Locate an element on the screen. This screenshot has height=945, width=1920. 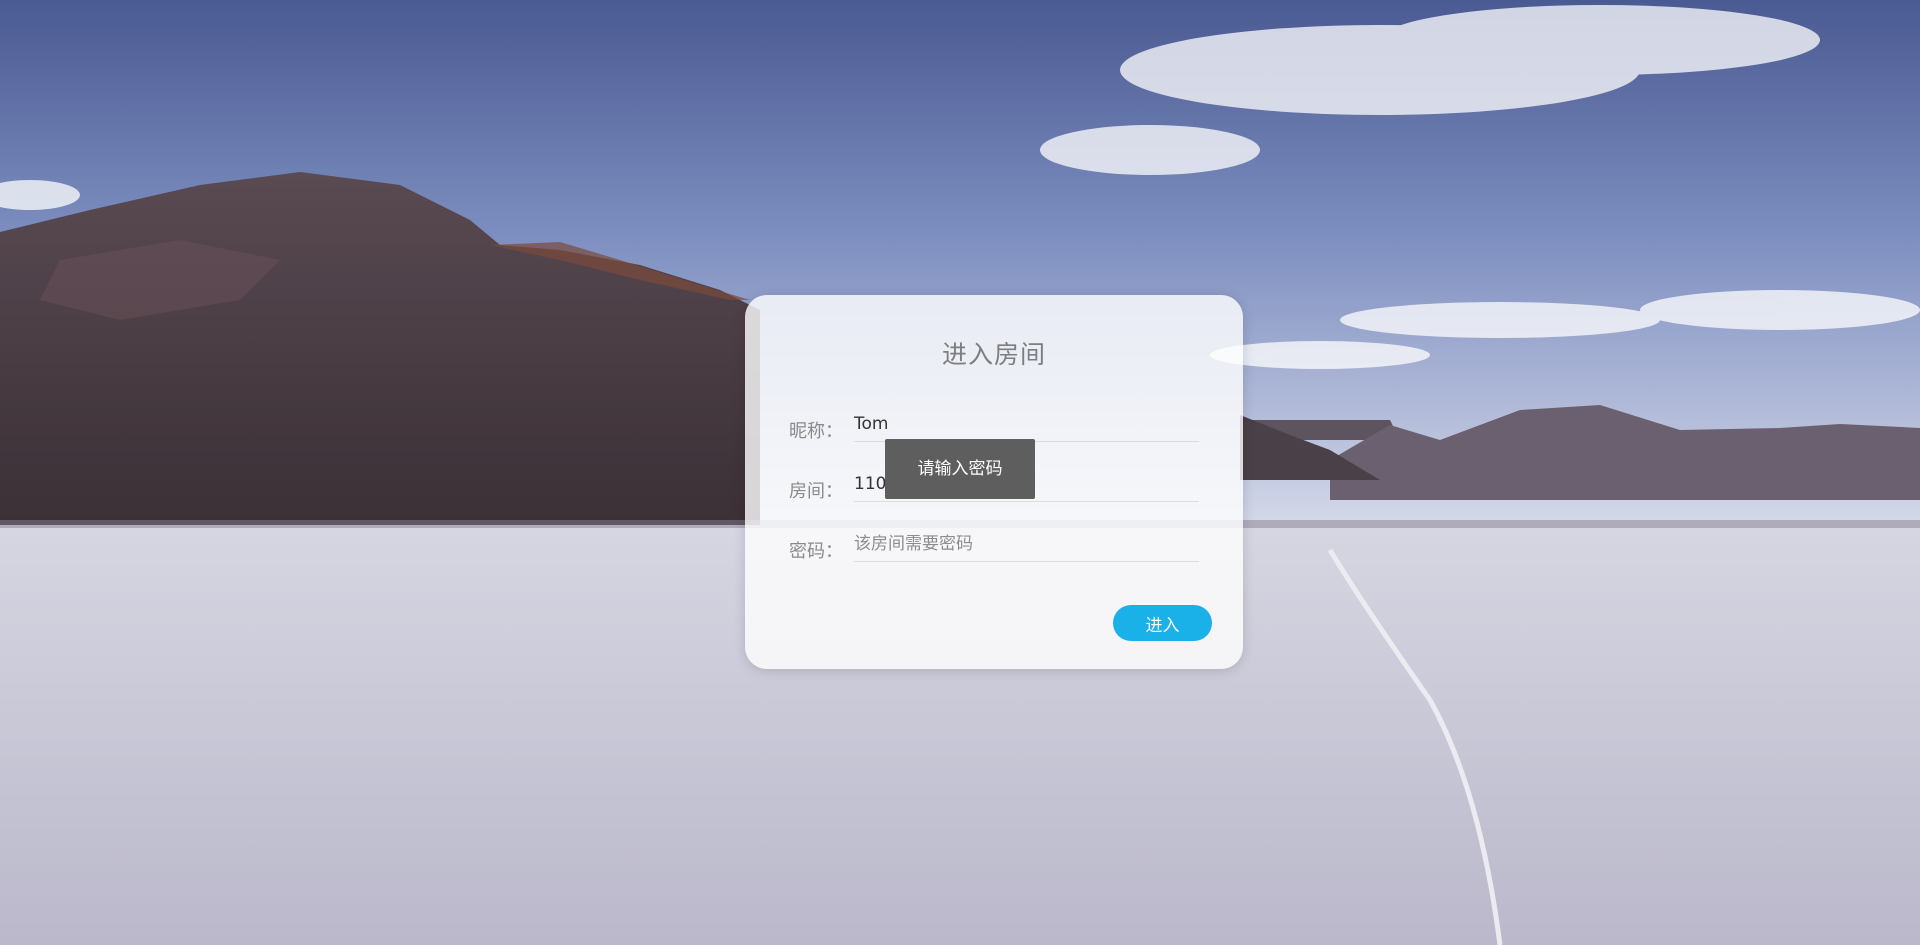
password-input is located at coordinates (1026, 544).